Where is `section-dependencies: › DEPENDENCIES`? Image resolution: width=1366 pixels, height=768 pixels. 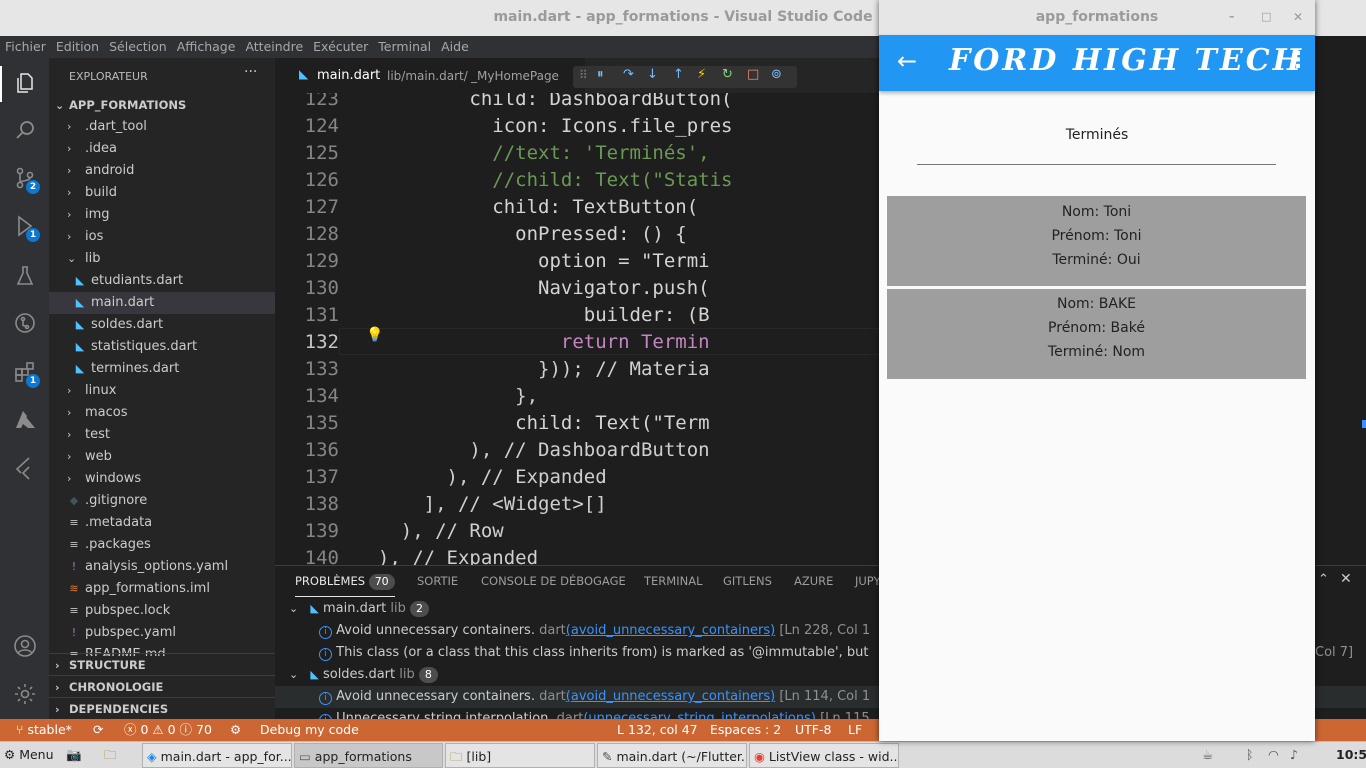 section-dependencies: › DEPENDENCIES is located at coordinates (162, 708).